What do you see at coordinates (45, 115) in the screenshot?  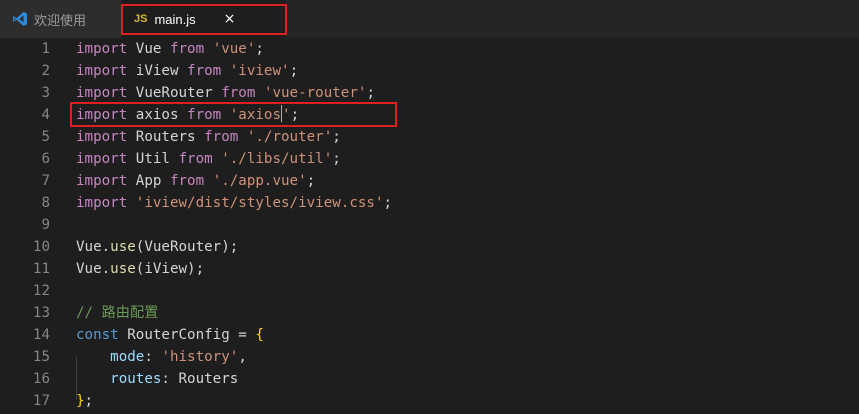 I see `line-number: 4` at bounding box center [45, 115].